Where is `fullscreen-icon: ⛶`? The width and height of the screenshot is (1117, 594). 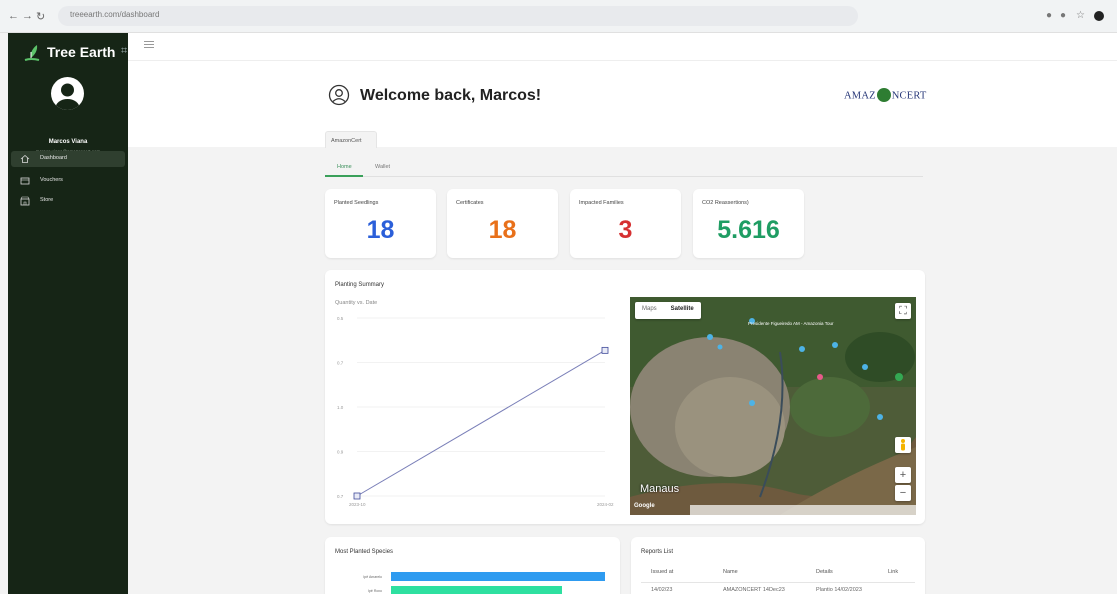 fullscreen-icon: ⛶ is located at coordinates (903, 311).